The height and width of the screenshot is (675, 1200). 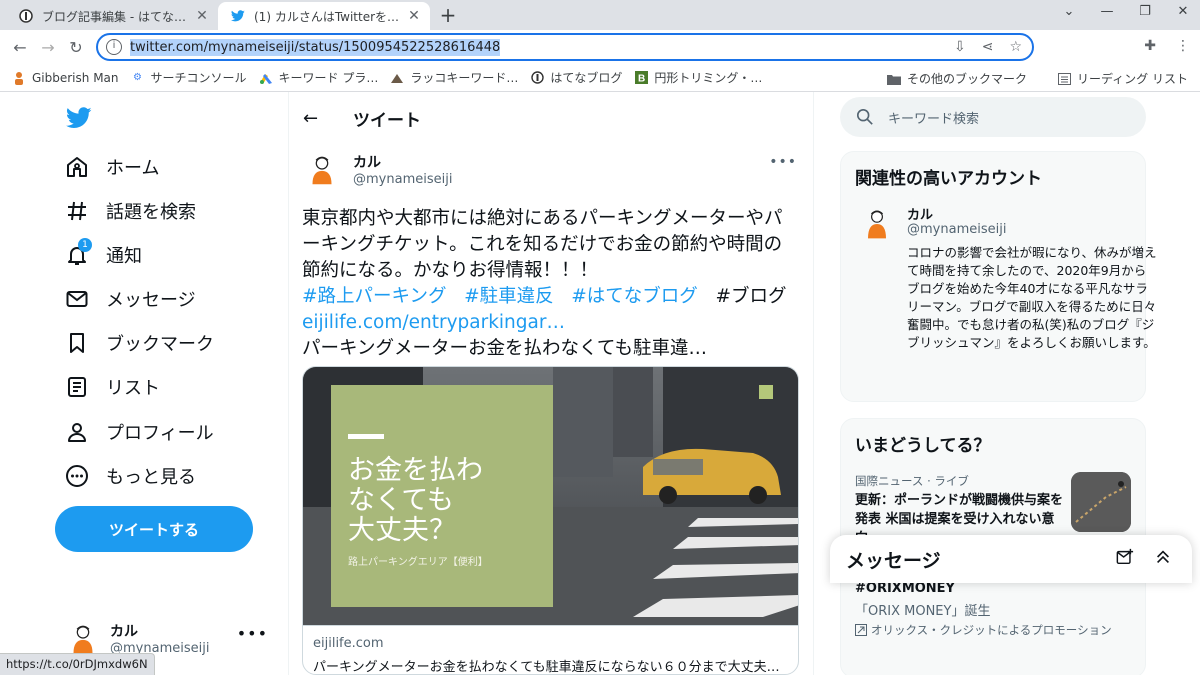 I want to click on reload-icon: ↻, so click(x=76, y=47).